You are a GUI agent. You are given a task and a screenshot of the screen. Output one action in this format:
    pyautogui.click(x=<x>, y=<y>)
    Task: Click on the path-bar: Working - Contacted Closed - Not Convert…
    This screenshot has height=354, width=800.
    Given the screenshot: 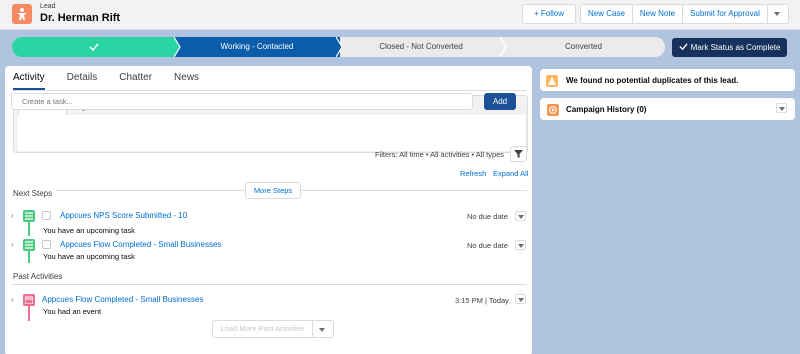 What is the action you would take?
    pyautogui.click(x=400, y=47)
    